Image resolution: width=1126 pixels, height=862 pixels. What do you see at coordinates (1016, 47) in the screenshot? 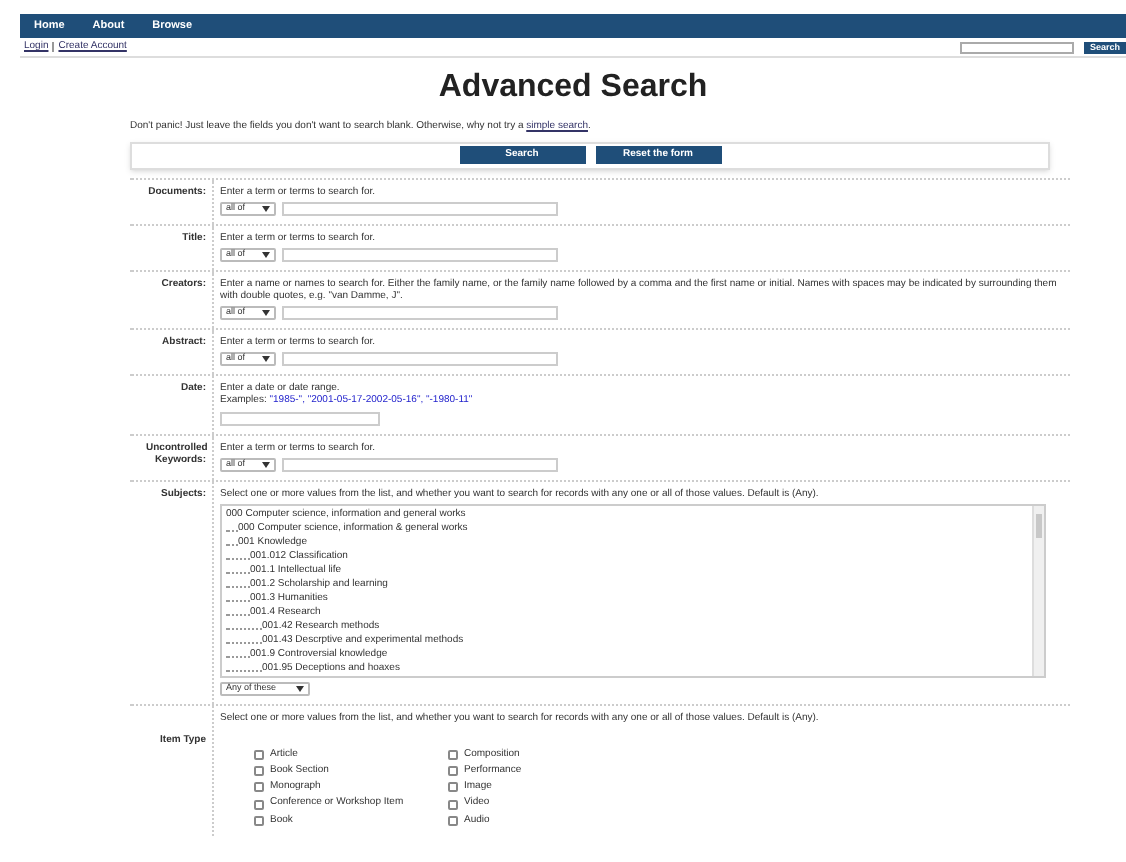
I see `site-search-field` at bounding box center [1016, 47].